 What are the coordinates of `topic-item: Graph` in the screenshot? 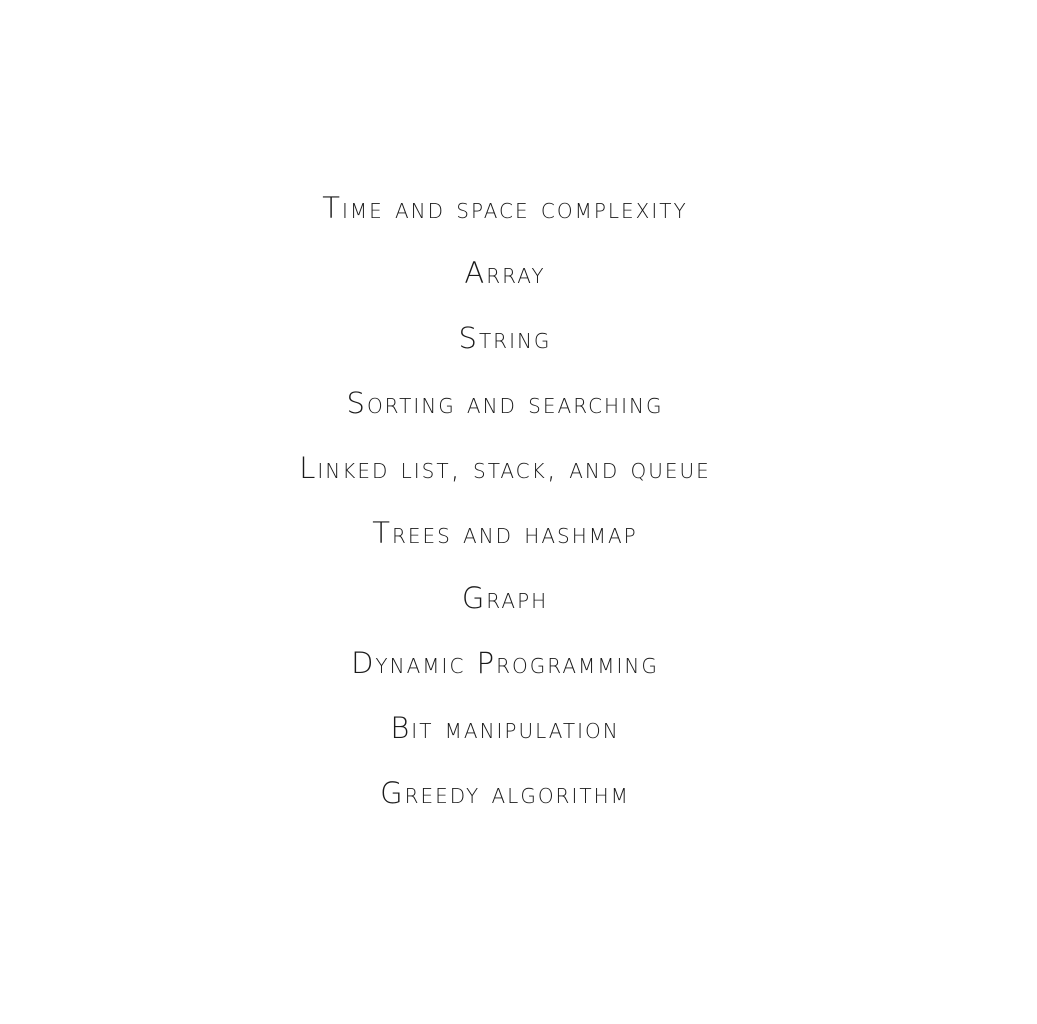 It's located at (505, 598).